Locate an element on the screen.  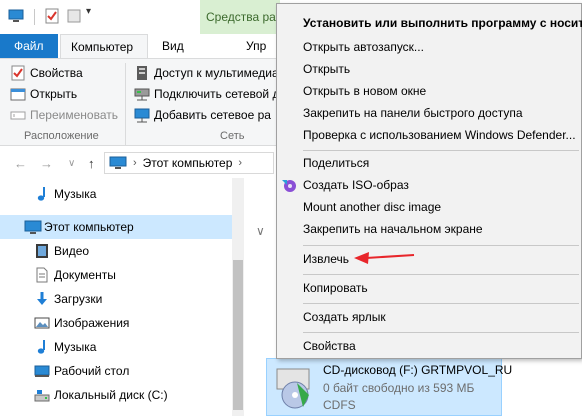
recent-locations-chevron-icon: ∨ is located at coordinates (71, 163).